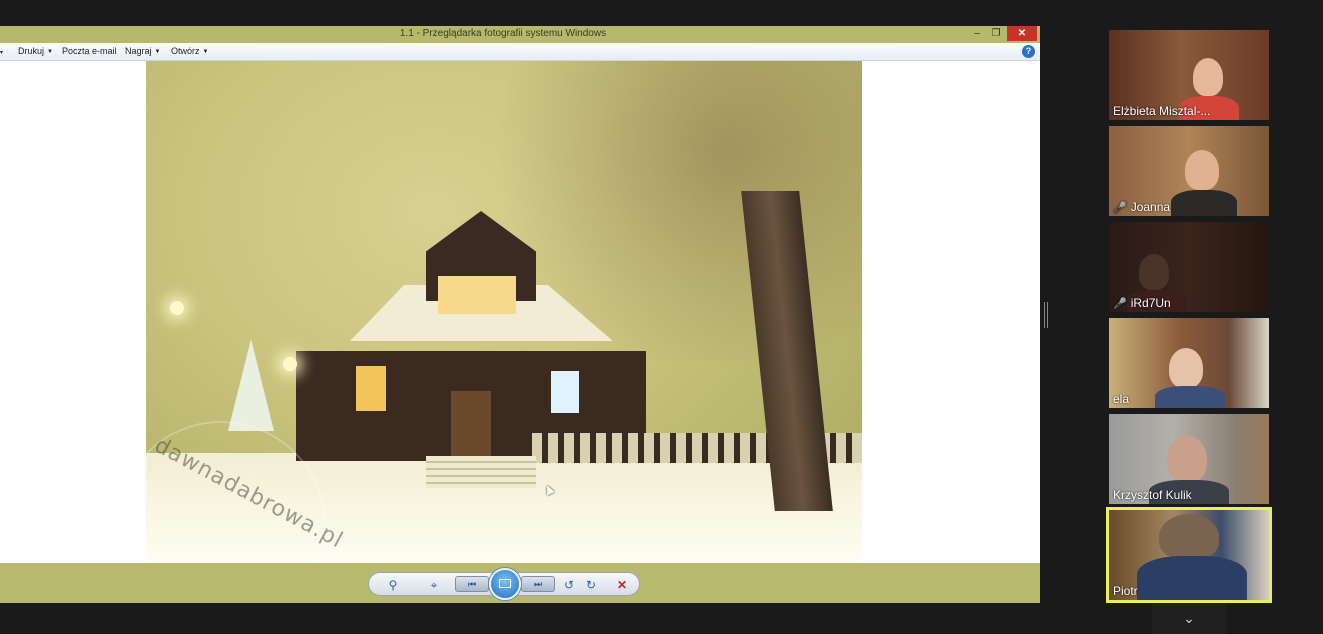 The height and width of the screenshot is (634, 1323). Describe the element at coordinates (538, 584) in the screenshot. I see `next-button: ⏭` at that location.